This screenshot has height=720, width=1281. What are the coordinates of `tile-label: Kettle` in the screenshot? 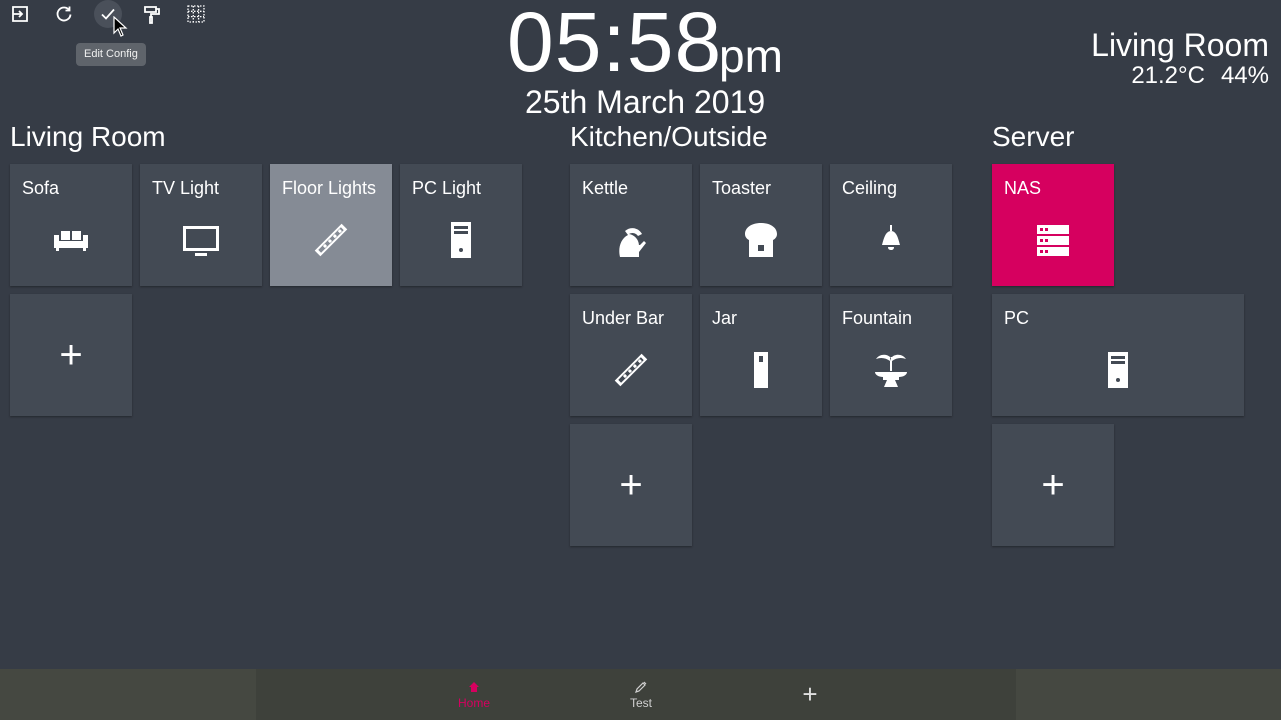 It's located at (605, 188).